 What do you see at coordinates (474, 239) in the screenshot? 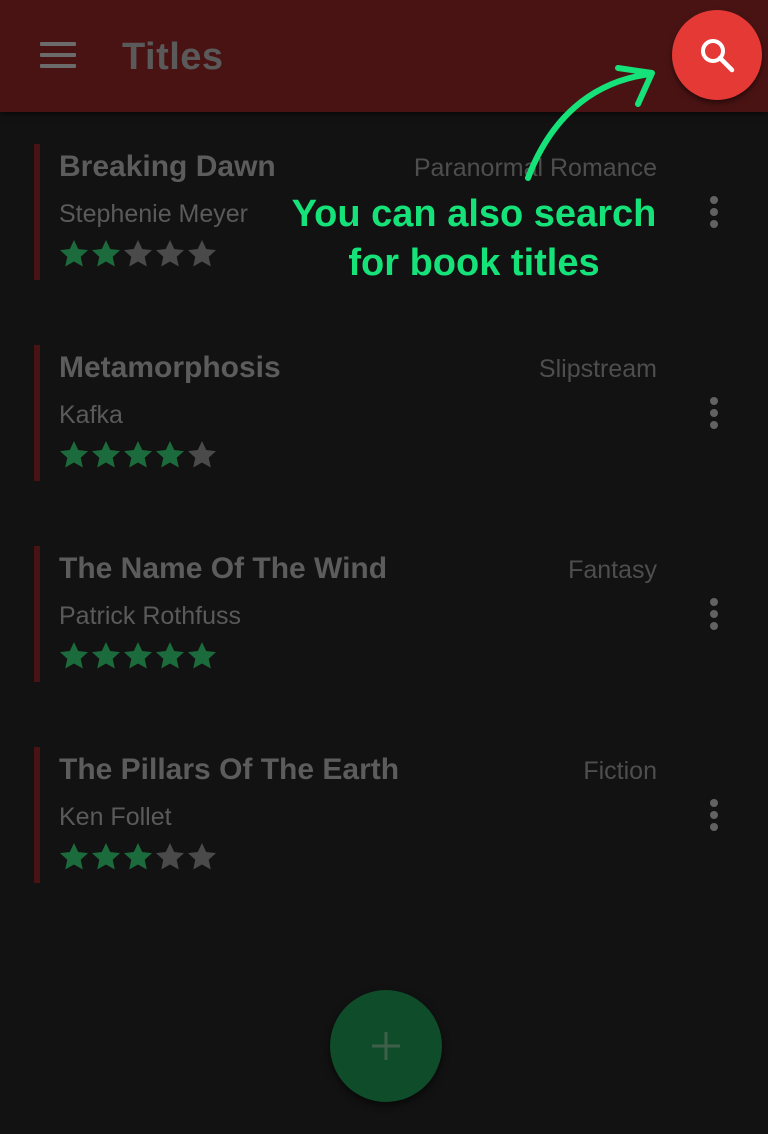
I see `coach-mark-text: You can also search for book titles` at bounding box center [474, 239].